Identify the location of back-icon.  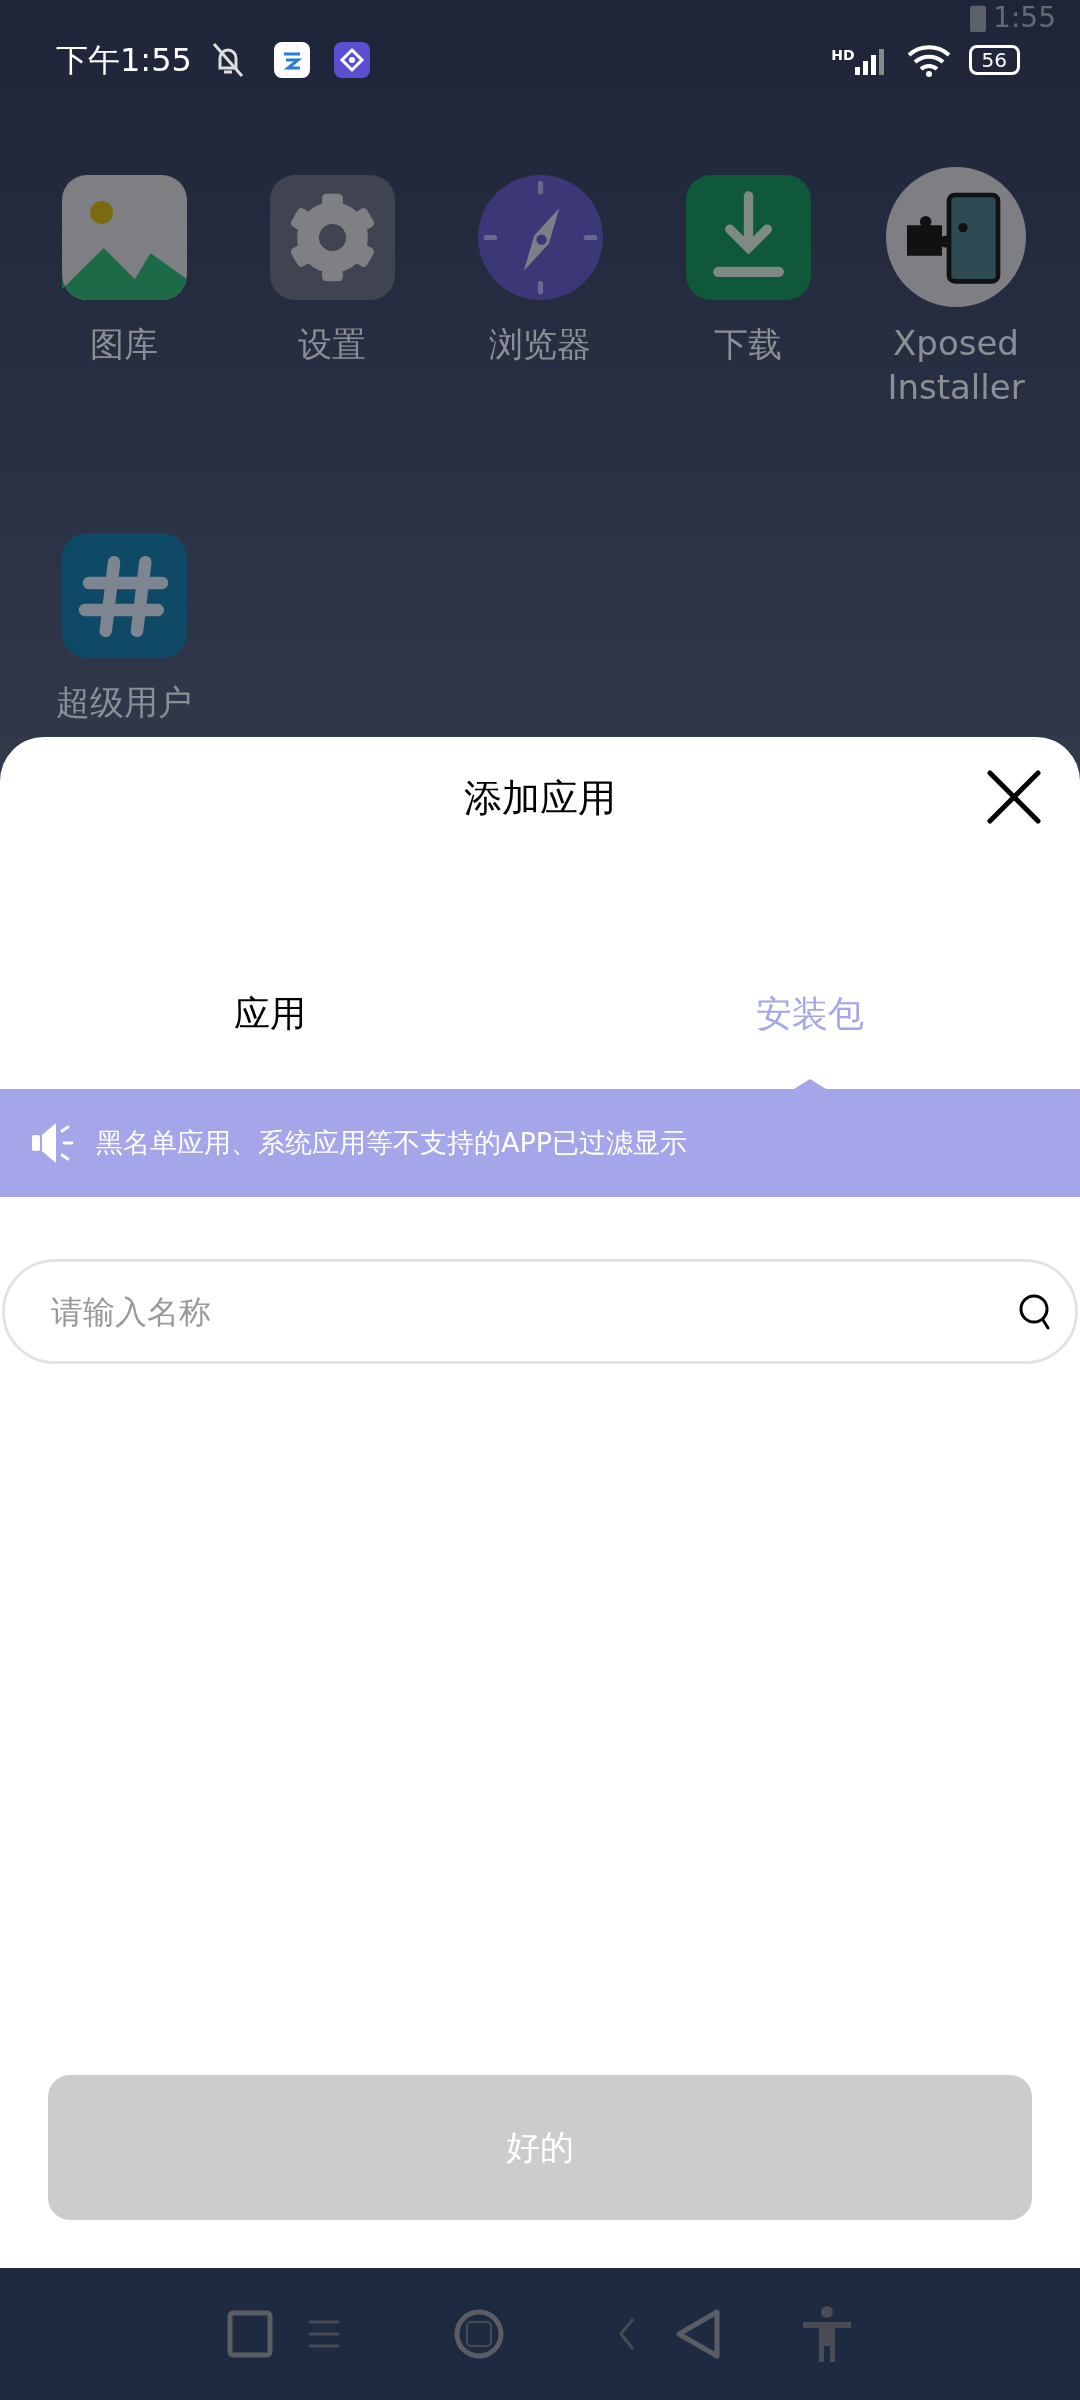
(698, 2334).